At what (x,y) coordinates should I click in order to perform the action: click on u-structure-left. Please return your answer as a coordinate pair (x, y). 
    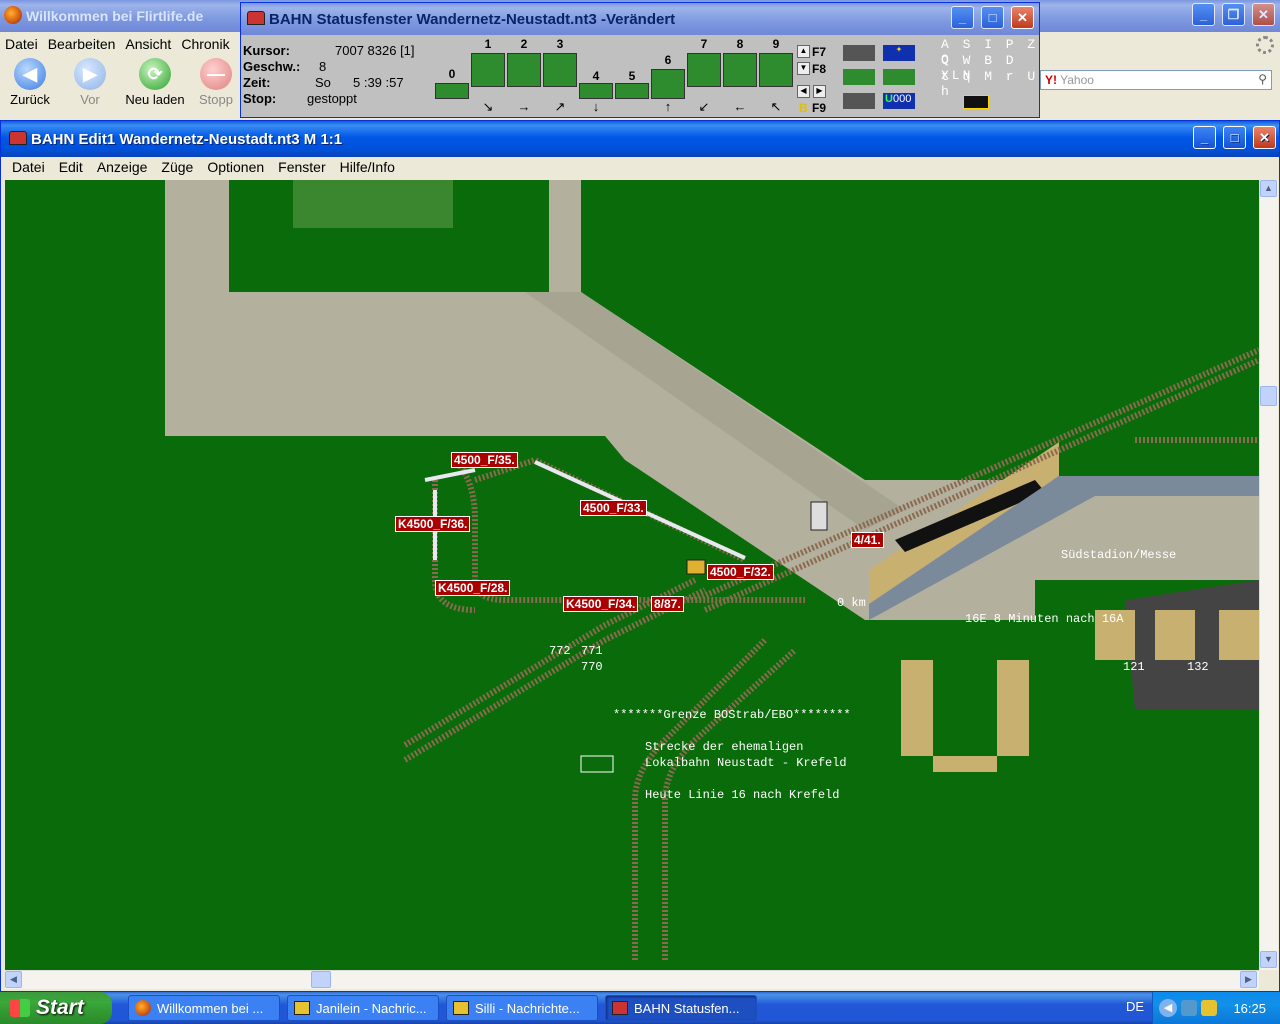
    Looking at the image, I should click on (917, 708).